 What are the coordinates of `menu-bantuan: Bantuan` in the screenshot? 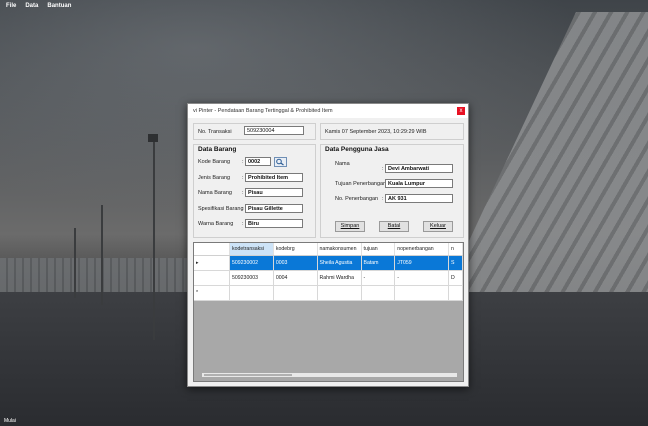 It's located at (59, 6).